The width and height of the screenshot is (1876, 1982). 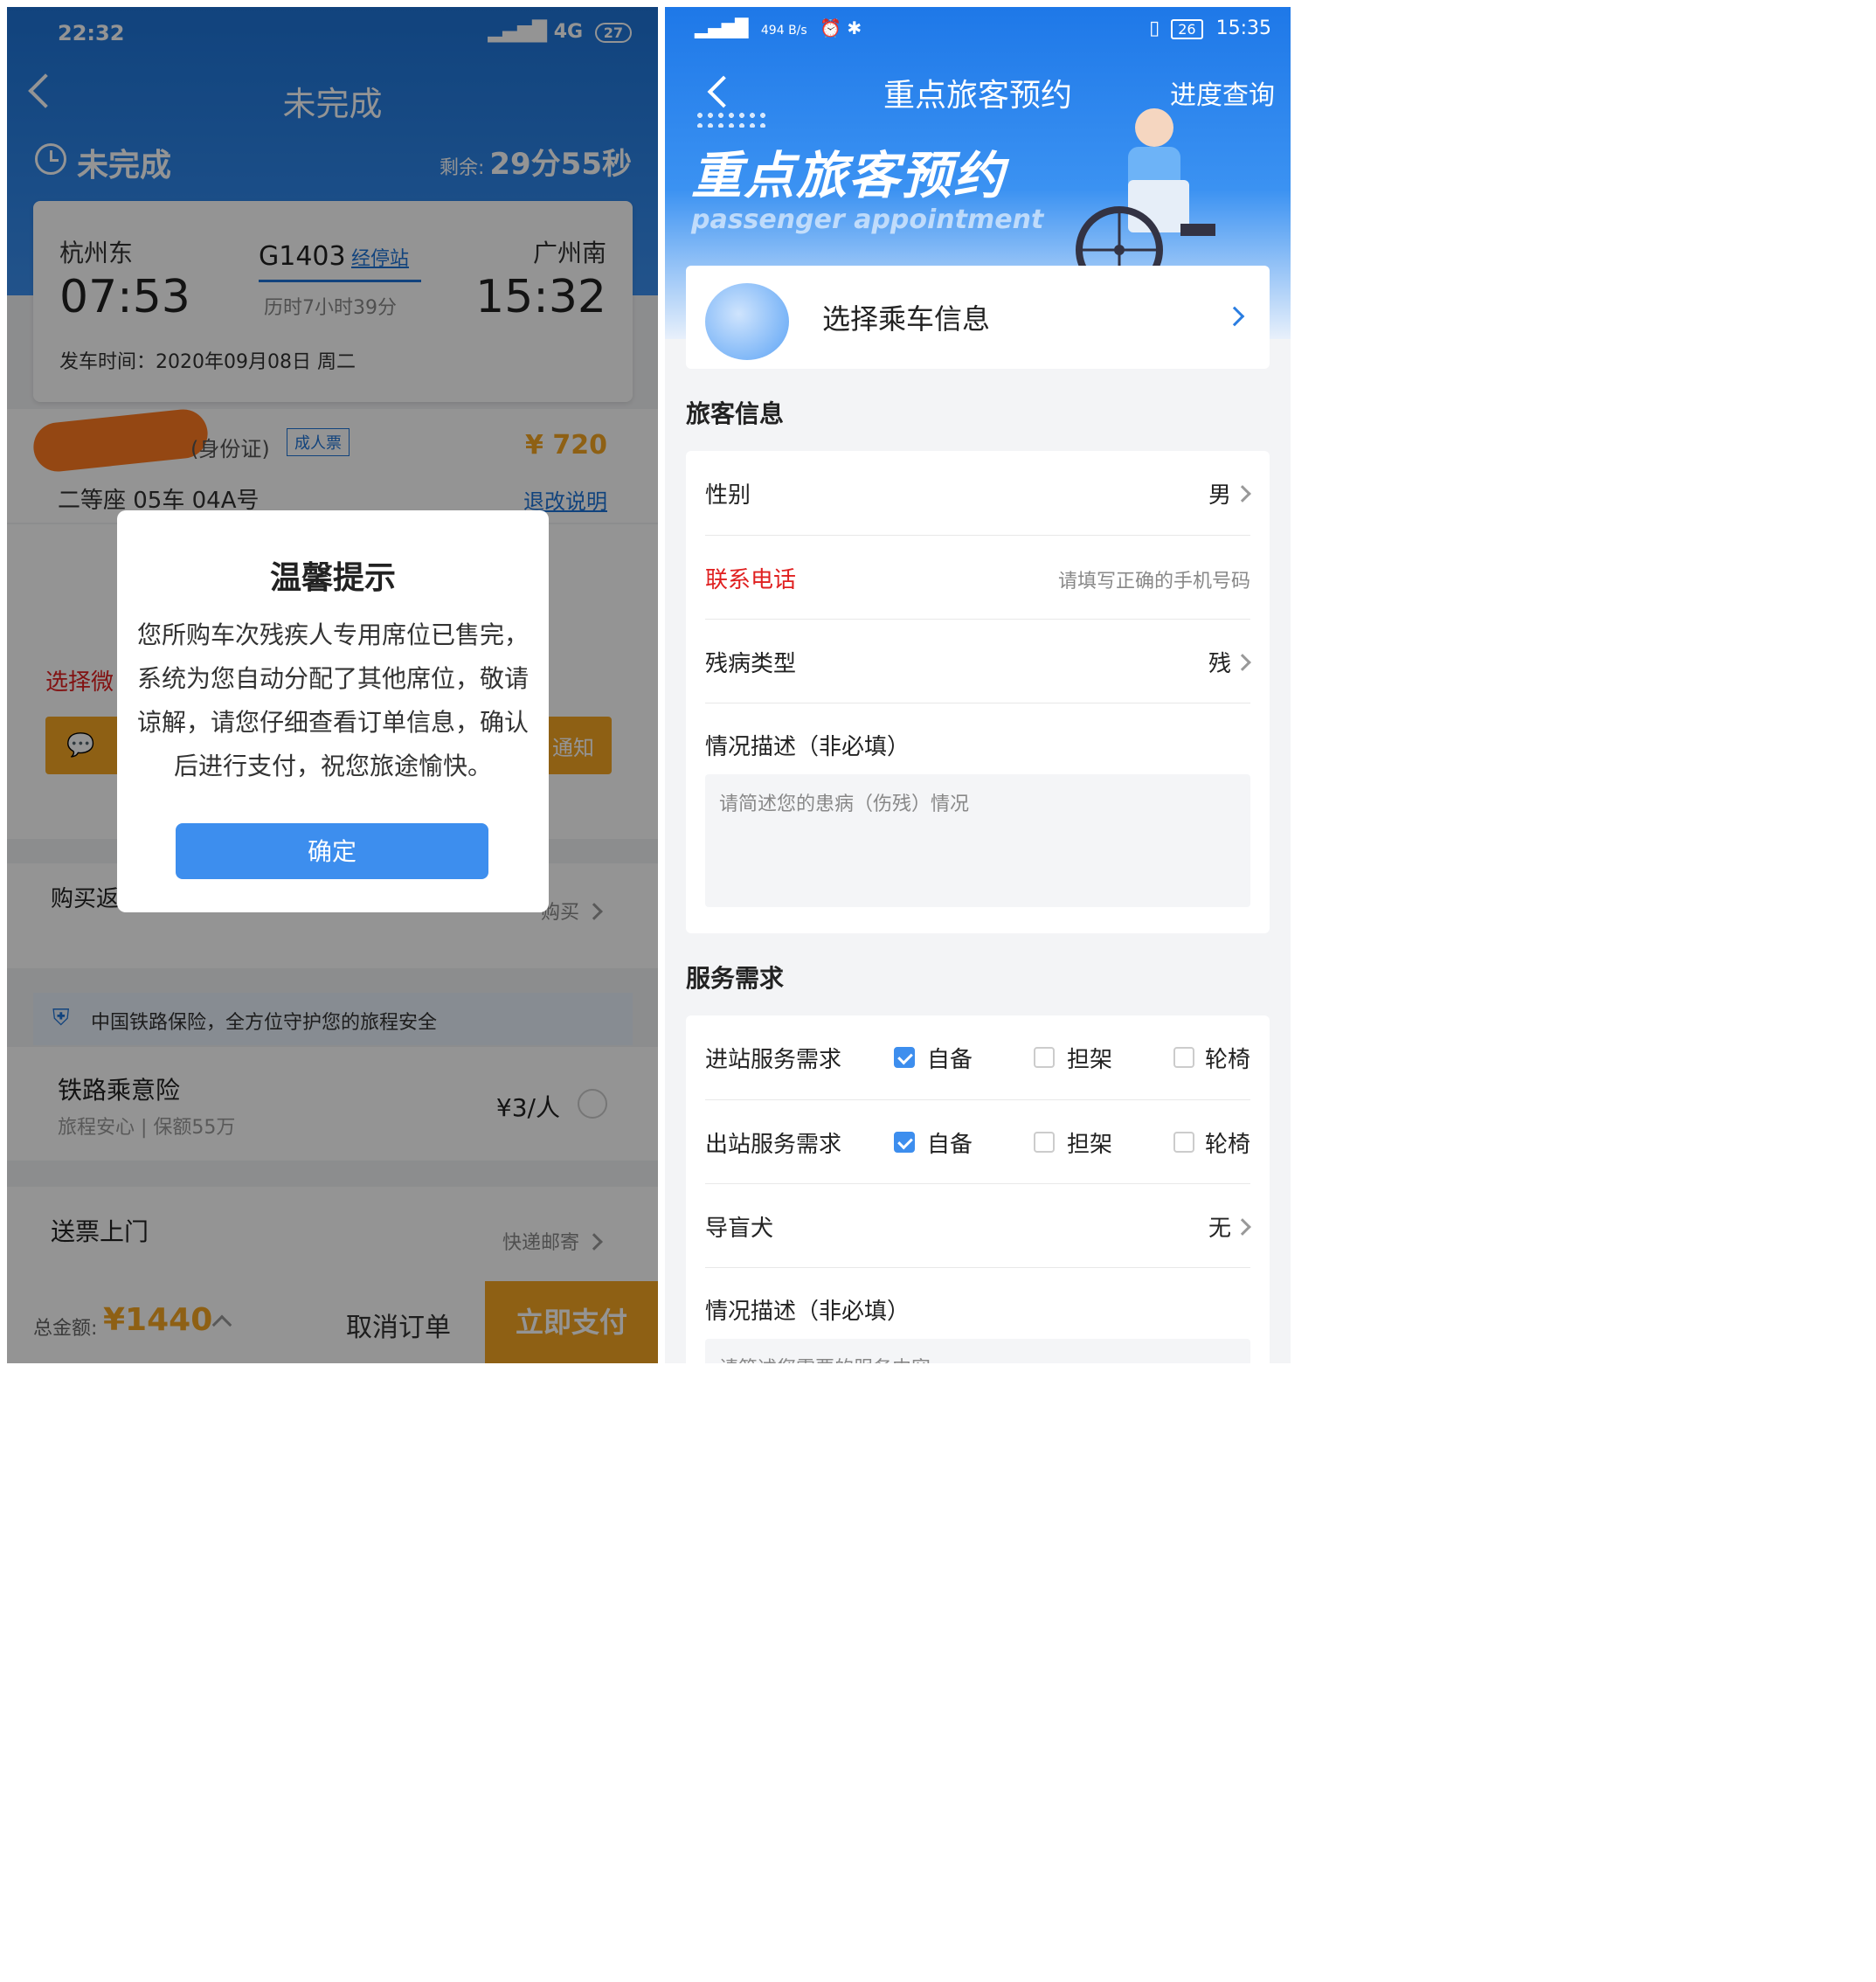 I want to click on alarm-icon: ⏰, so click(x=831, y=27).